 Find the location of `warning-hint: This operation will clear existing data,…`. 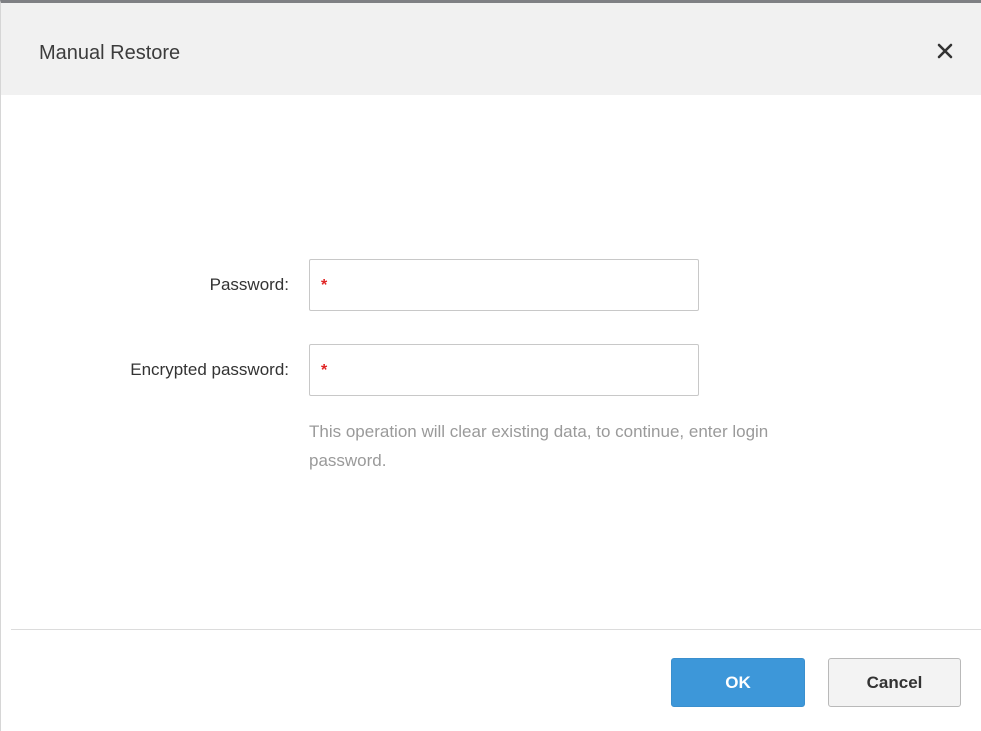

warning-hint: This operation will clear existing data,… is located at coordinates (609, 446).